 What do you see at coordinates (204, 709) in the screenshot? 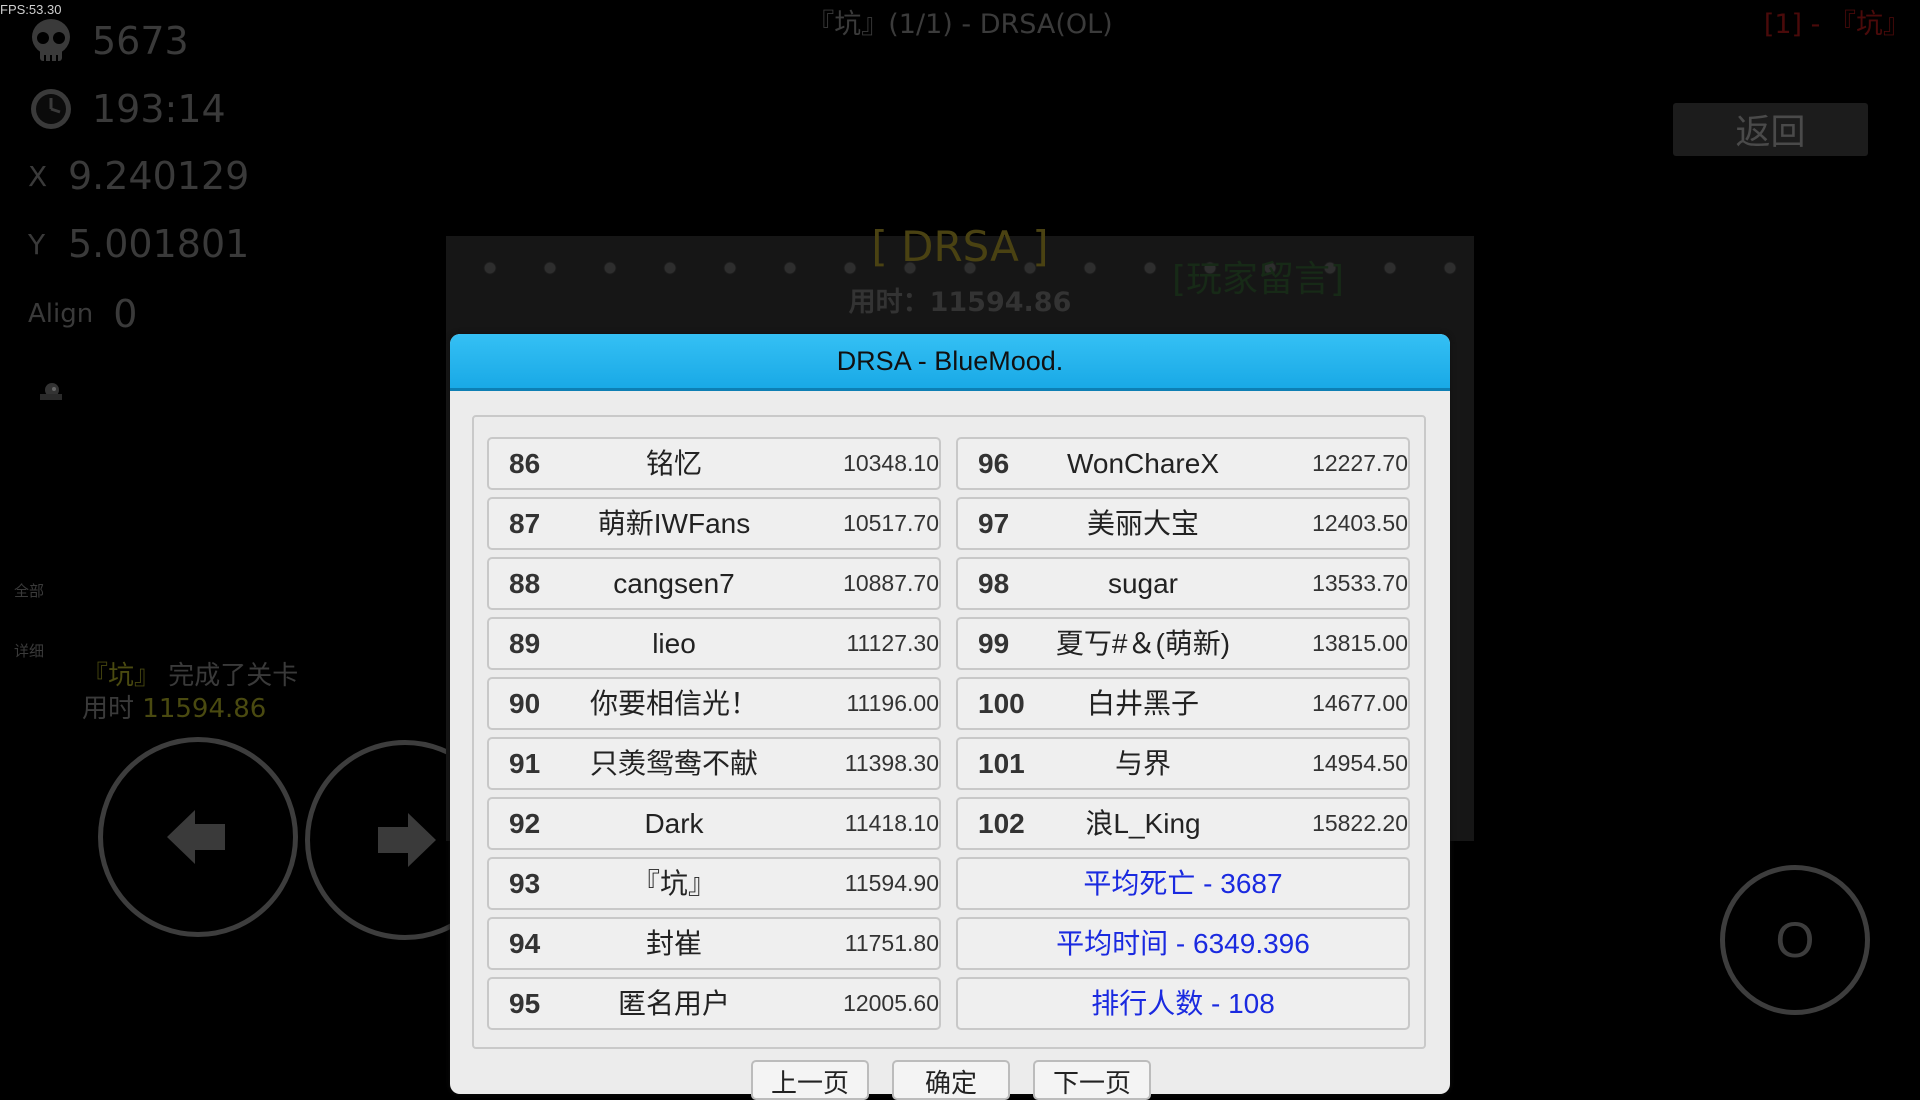
I see `completion-time-value: 11594.86` at bounding box center [204, 709].